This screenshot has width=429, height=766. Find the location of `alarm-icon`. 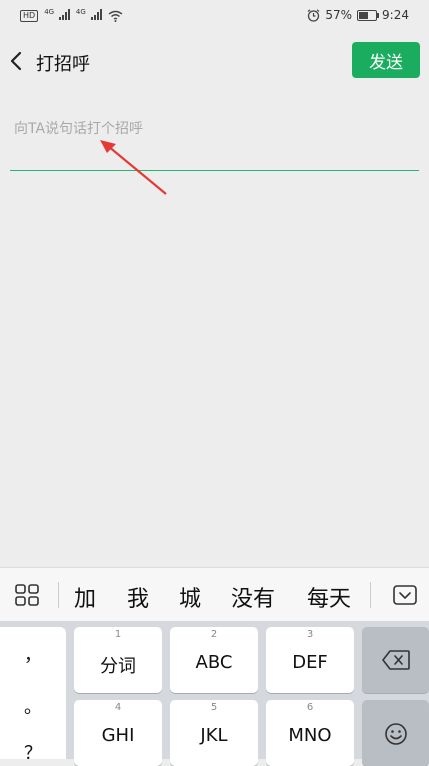

alarm-icon is located at coordinates (313, 15).